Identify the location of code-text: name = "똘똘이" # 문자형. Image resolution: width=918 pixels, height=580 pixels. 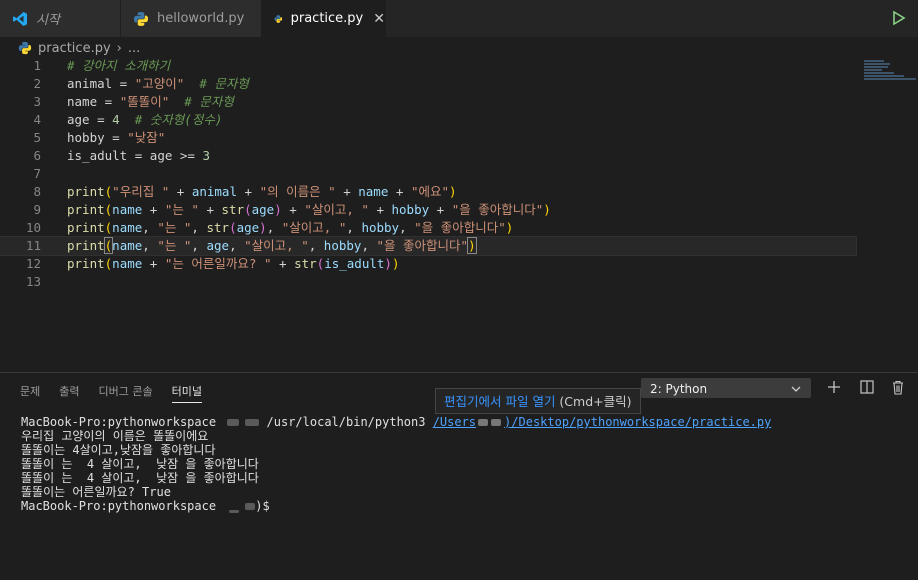
(150, 101).